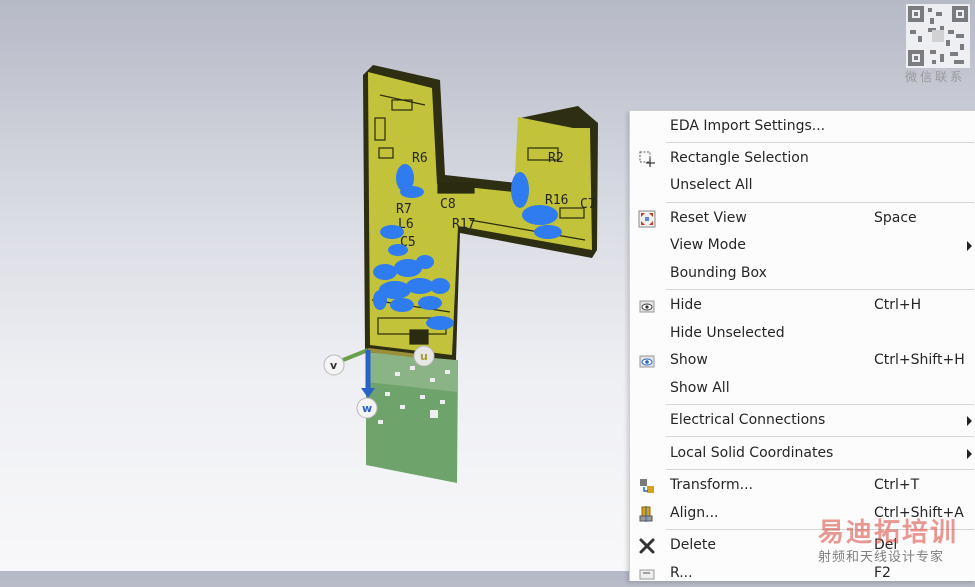 The image size is (975, 587). What do you see at coordinates (897, 485) in the screenshot?
I see `menu-item-shortcut: Ctrl+T` at bounding box center [897, 485].